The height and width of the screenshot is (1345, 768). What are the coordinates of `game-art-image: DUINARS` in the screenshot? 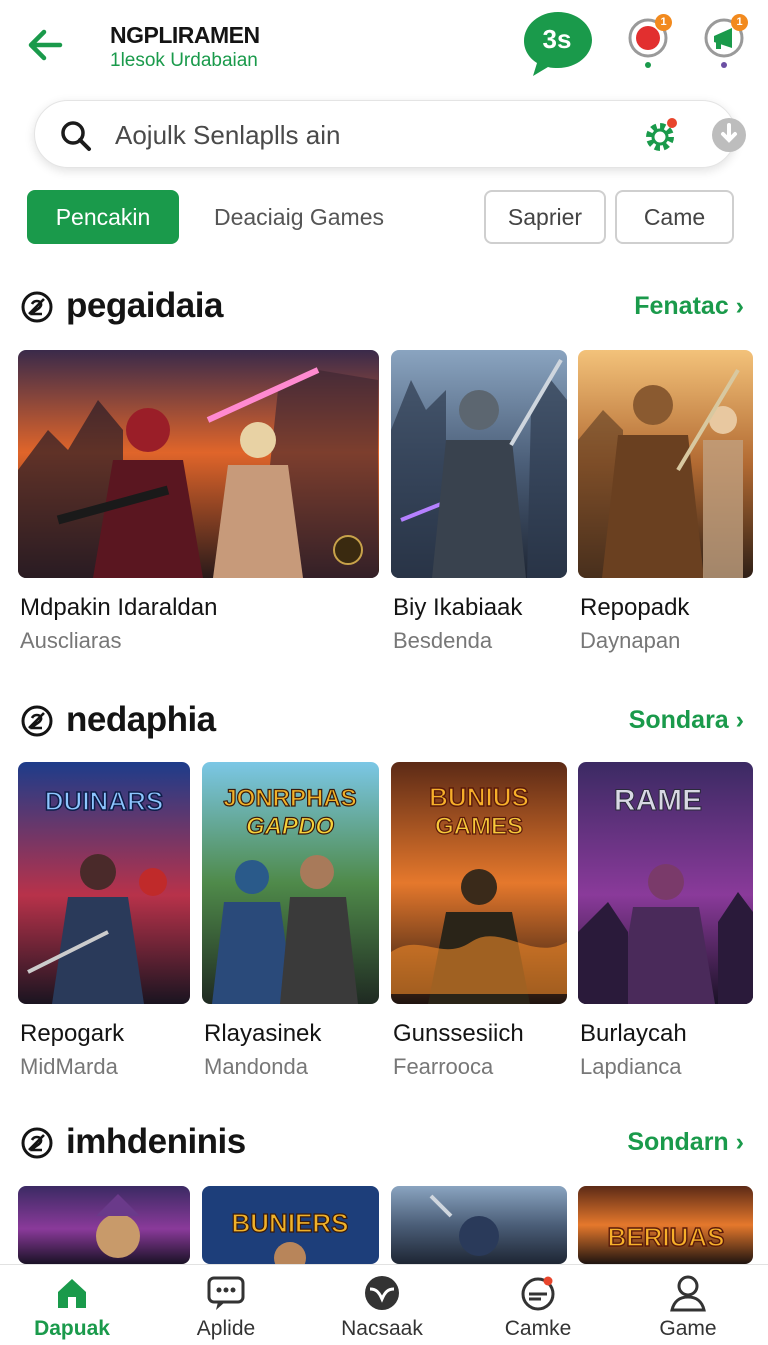 It's located at (104, 883).